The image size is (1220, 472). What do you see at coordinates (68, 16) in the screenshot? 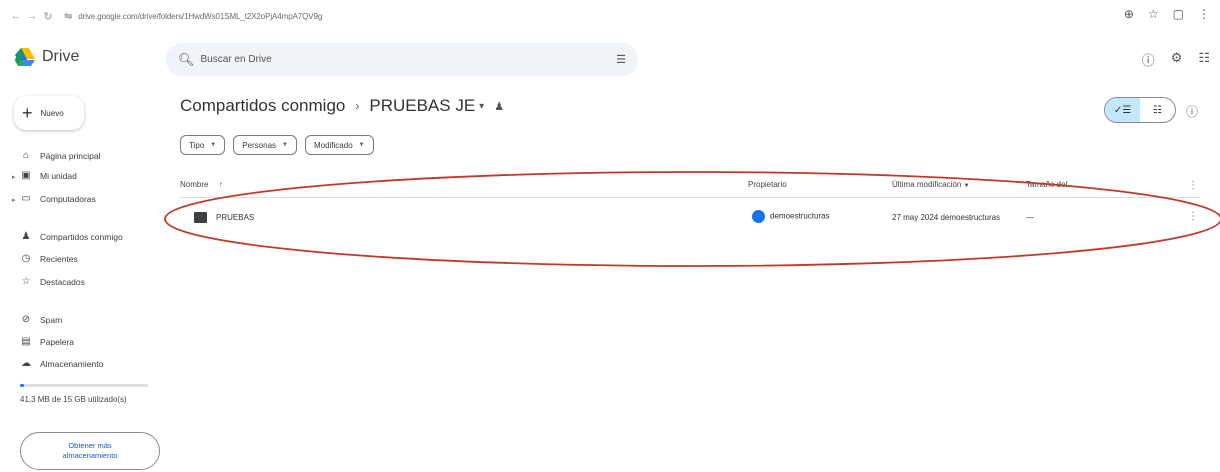
I see `site-info-icon: ⇋` at bounding box center [68, 16].